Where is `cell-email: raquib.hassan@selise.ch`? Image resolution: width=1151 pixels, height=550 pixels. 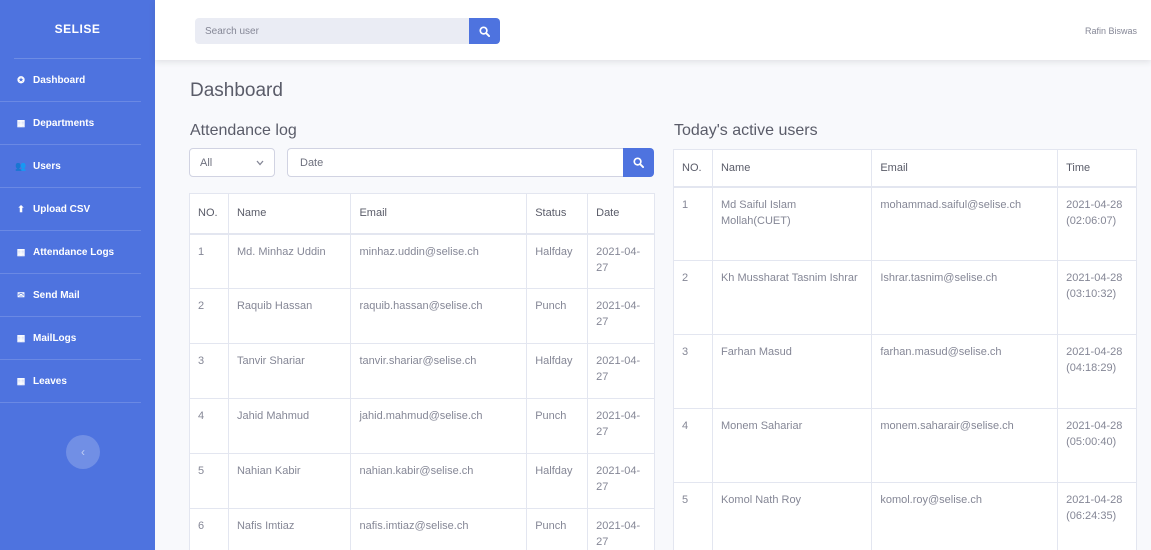 cell-email: raquib.hassan@selise.ch is located at coordinates (439, 316).